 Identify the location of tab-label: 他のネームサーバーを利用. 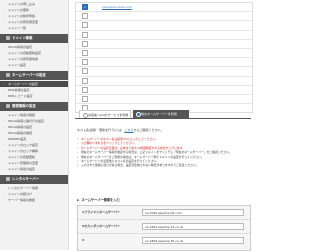
(159, 114).